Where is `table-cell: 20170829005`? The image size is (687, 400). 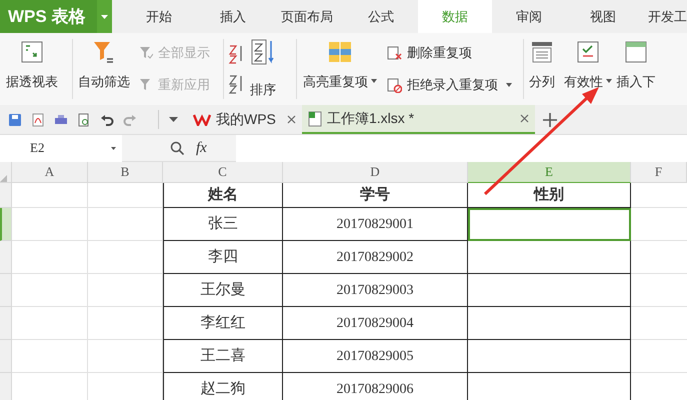
table-cell: 20170829005 is located at coordinates (375, 356).